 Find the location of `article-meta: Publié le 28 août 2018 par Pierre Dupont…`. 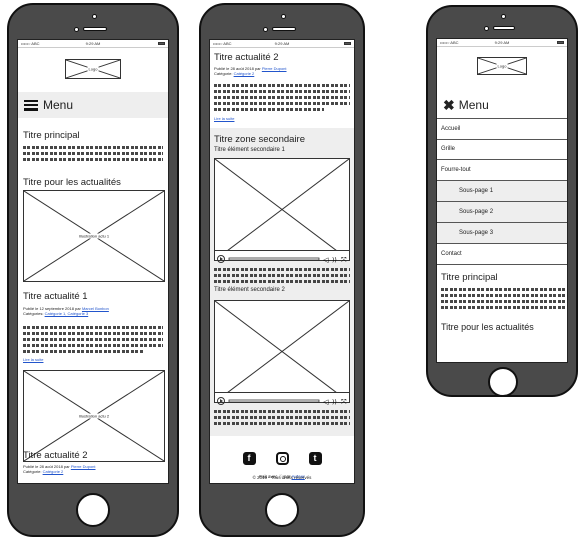

article-meta: Publié le 28 août 2018 par Pierre Dupont… is located at coordinates (250, 71).